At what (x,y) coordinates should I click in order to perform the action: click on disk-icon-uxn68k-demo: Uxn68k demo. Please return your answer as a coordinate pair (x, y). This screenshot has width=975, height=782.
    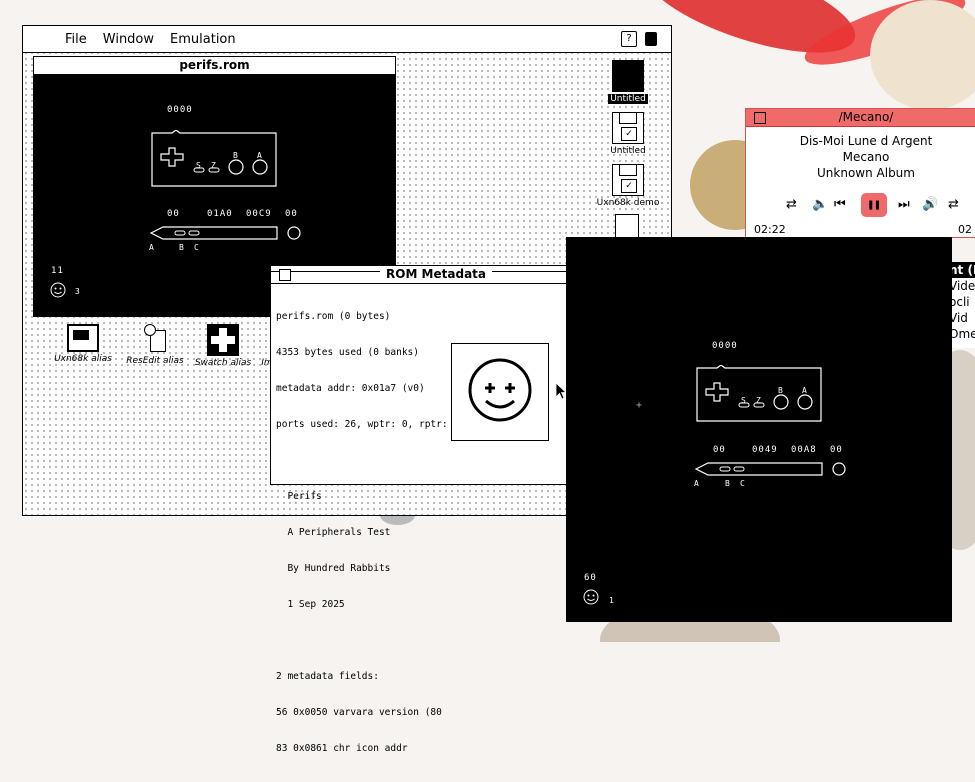
    Looking at the image, I should click on (628, 186).